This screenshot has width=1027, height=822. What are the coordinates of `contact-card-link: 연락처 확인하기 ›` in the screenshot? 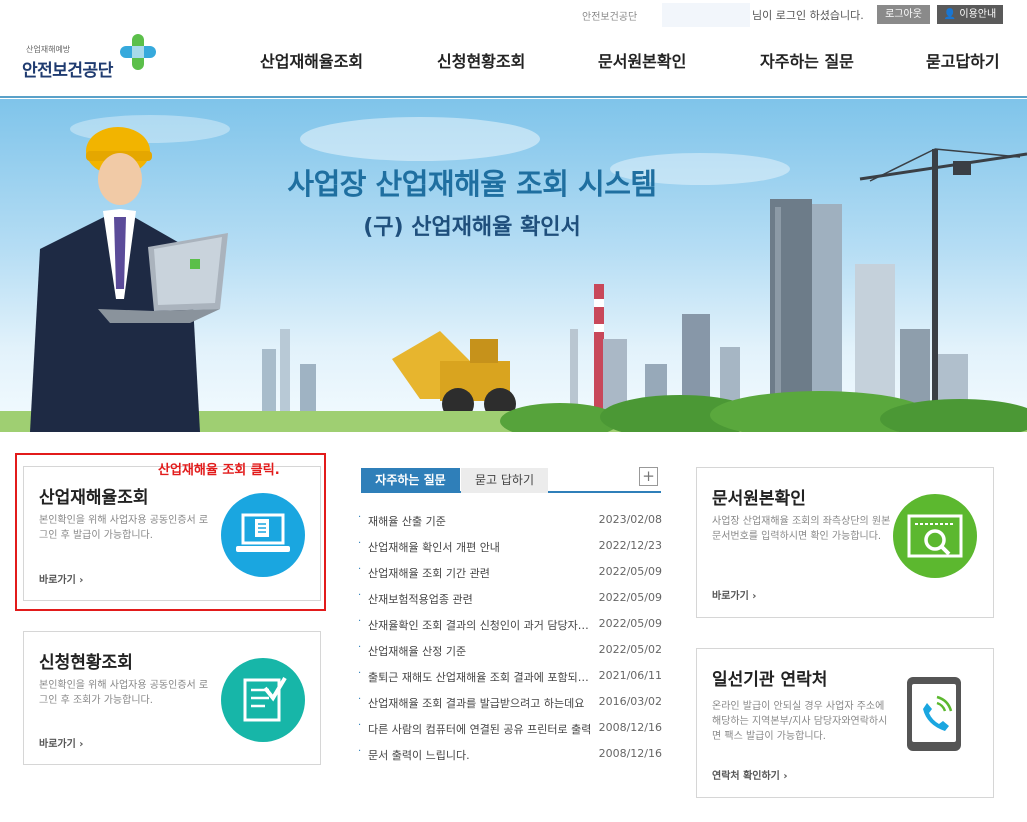 It's located at (749, 774).